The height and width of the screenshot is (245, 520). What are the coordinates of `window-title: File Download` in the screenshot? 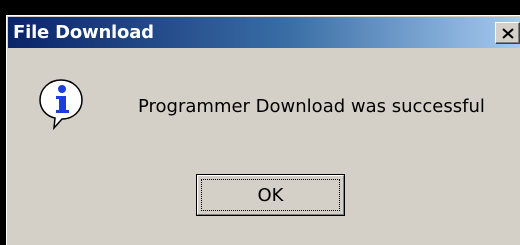 It's located at (83, 32).